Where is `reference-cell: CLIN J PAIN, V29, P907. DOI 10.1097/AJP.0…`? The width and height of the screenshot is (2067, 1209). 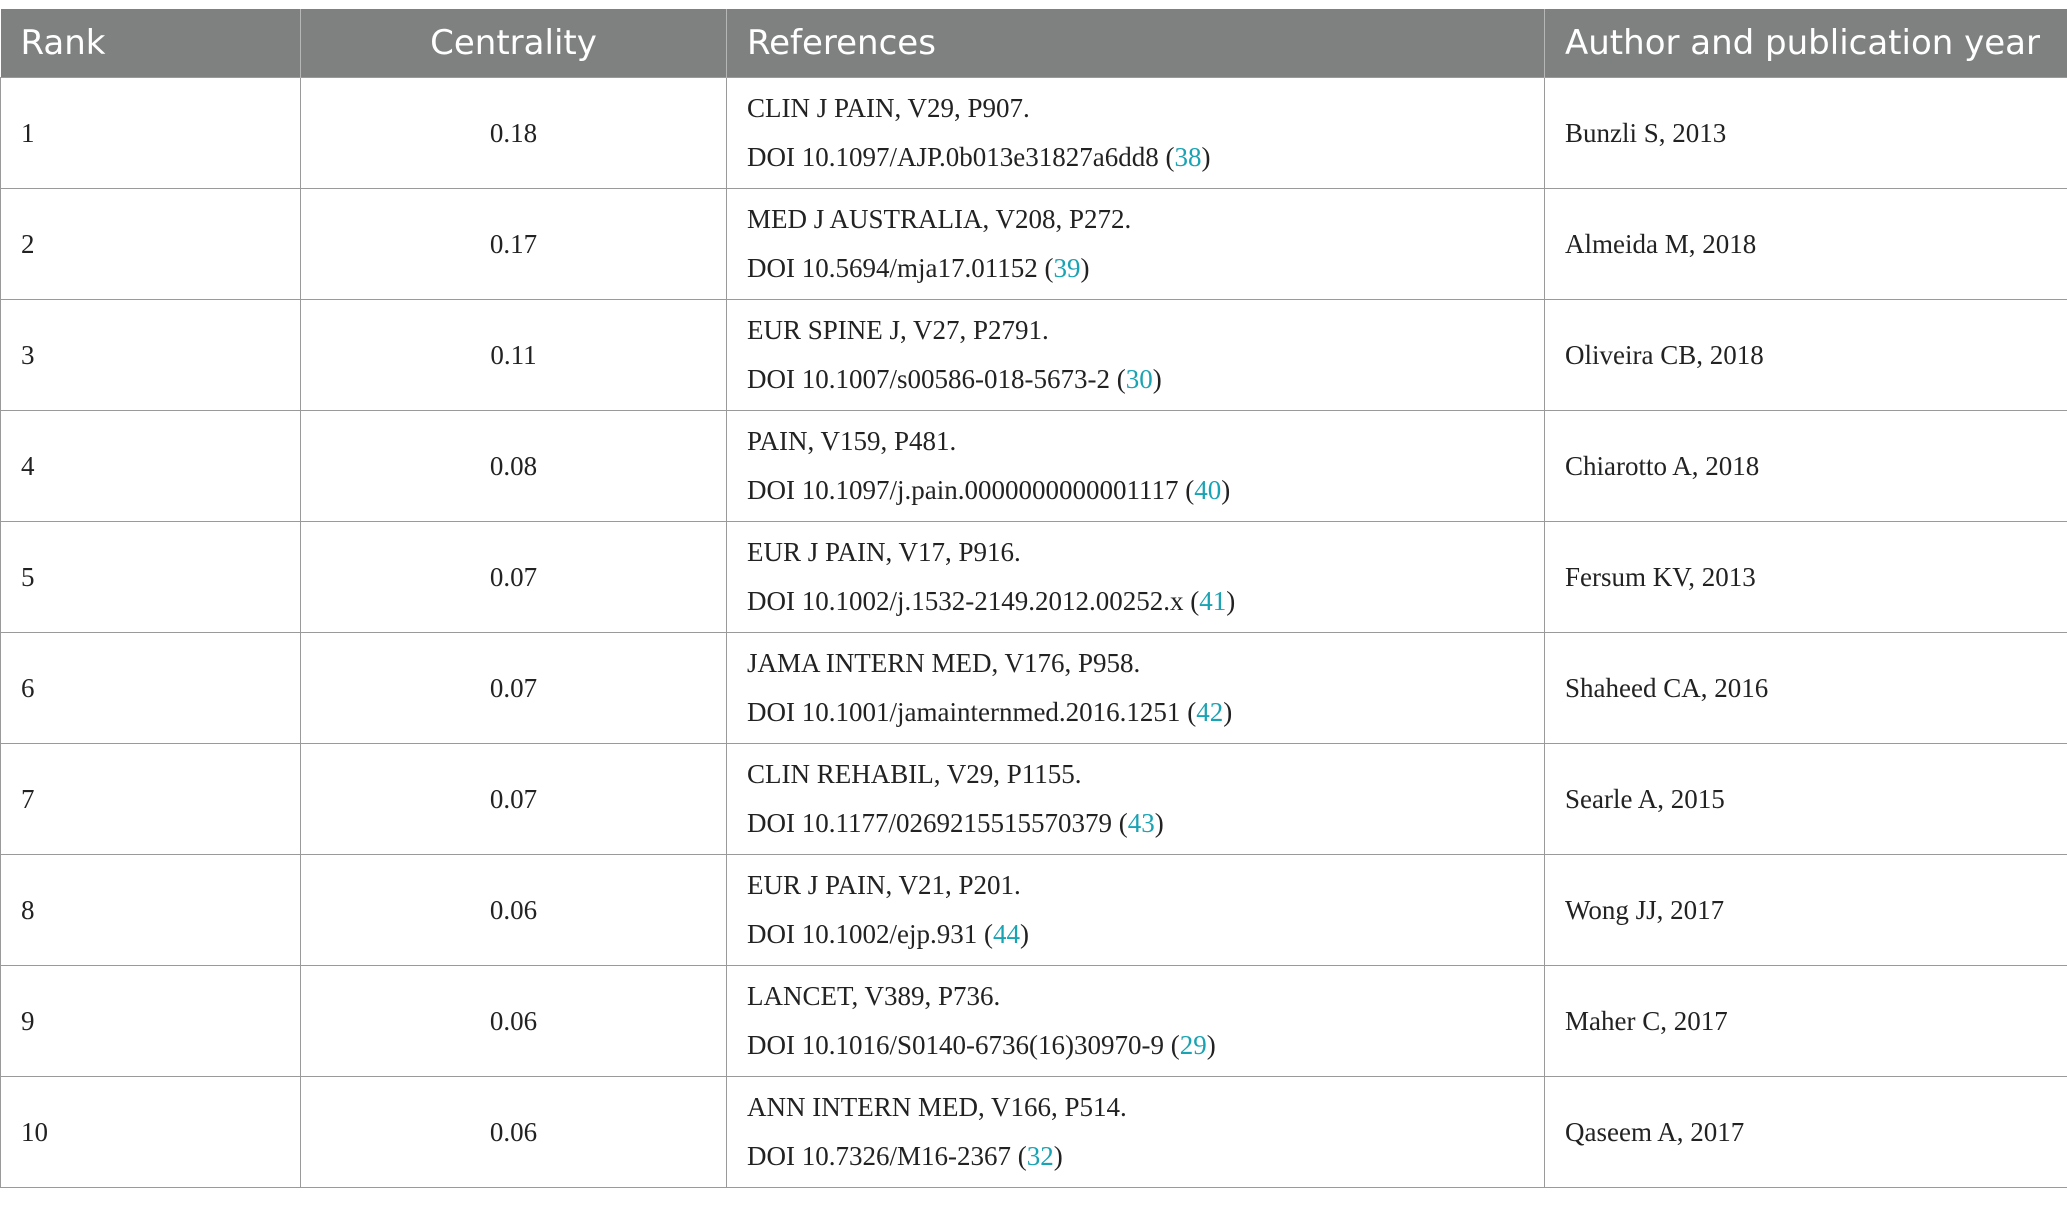
reference-cell: CLIN J PAIN, V29, P907. DOI 10.1097/AJP.0… is located at coordinates (1135, 133).